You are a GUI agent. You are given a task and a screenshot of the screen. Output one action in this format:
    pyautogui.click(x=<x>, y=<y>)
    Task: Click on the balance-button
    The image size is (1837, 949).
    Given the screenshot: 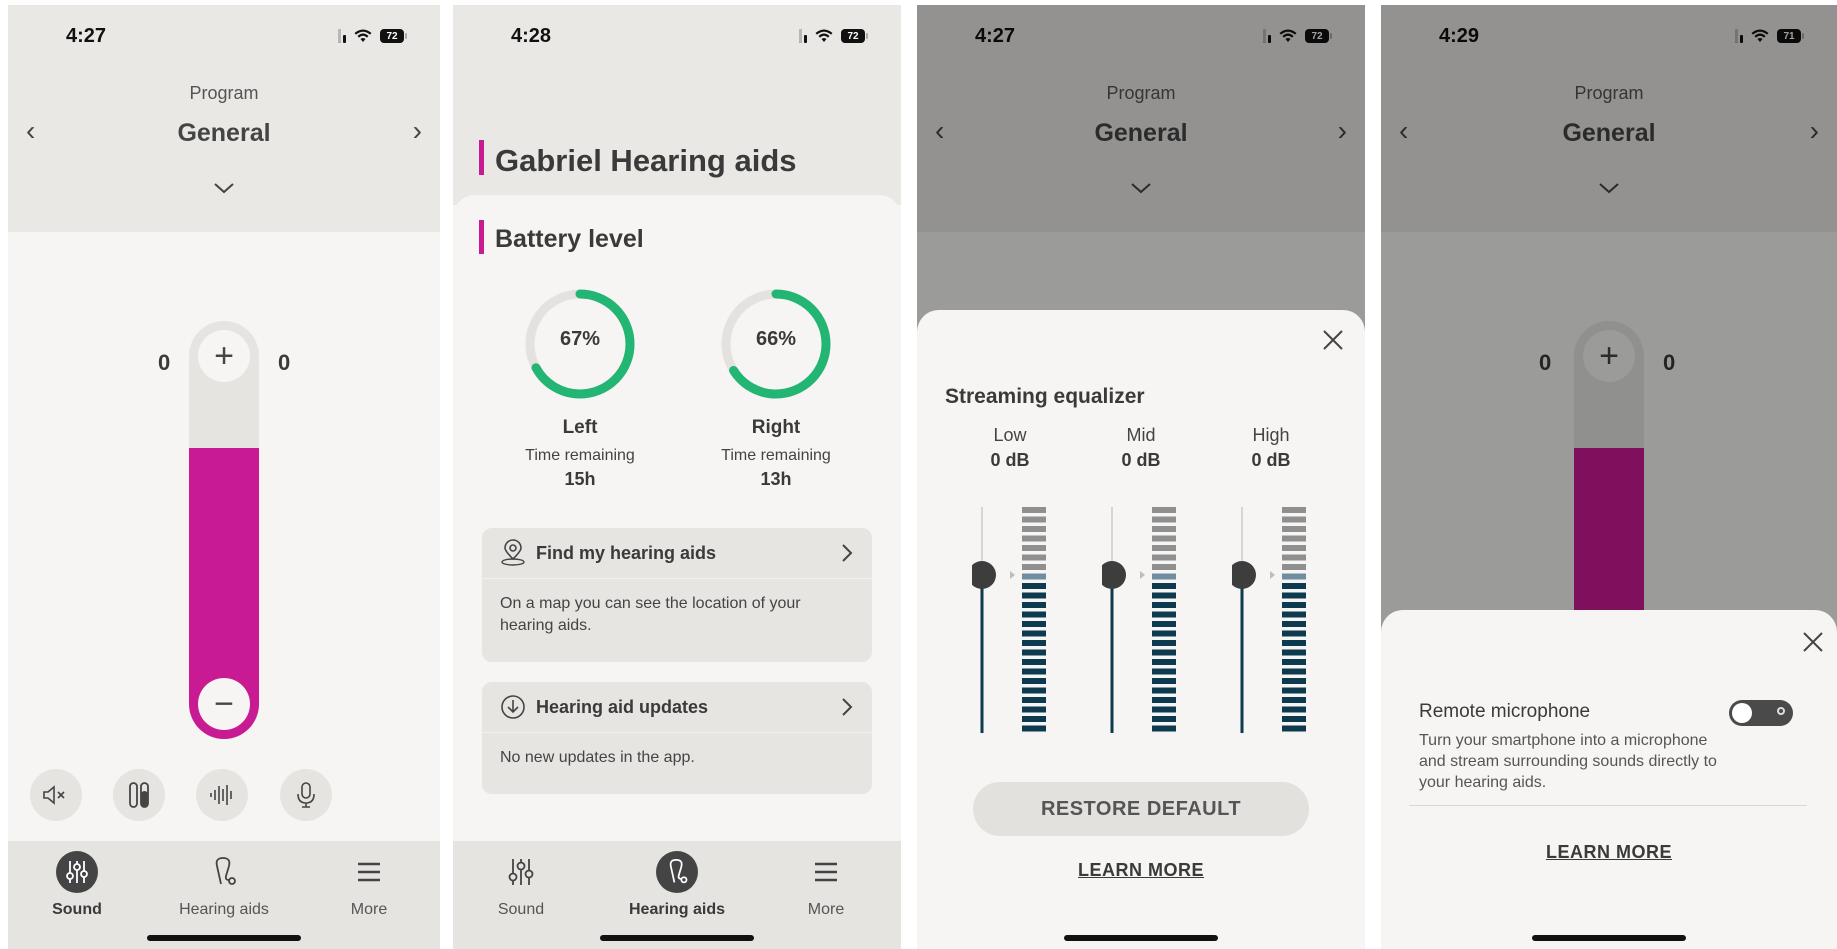 What is the action you would take?
    pyautogui.click(x=139, y=795)
    